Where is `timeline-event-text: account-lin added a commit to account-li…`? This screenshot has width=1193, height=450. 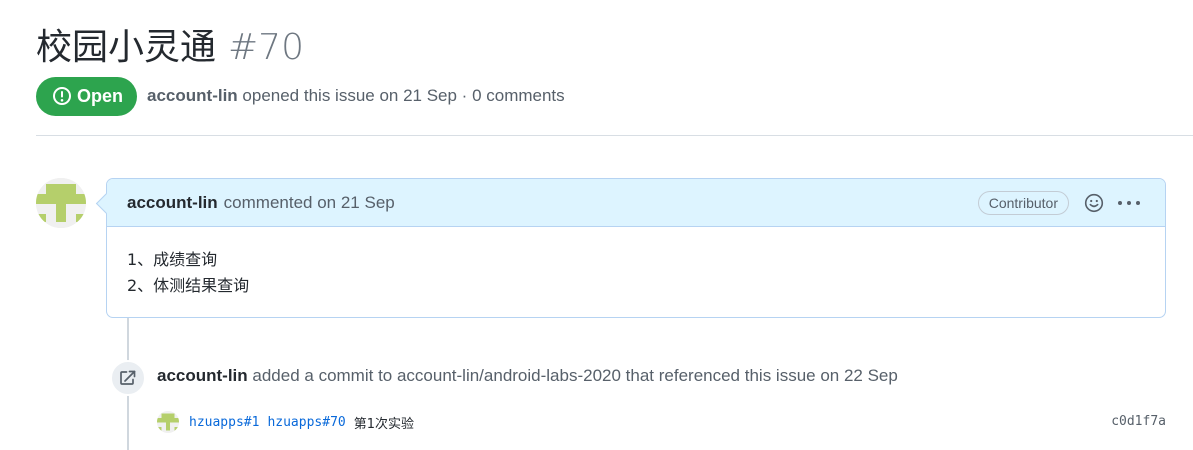 timeline-event-text: account-lin added a commit to account-li… is located at coordinates (527, 376).